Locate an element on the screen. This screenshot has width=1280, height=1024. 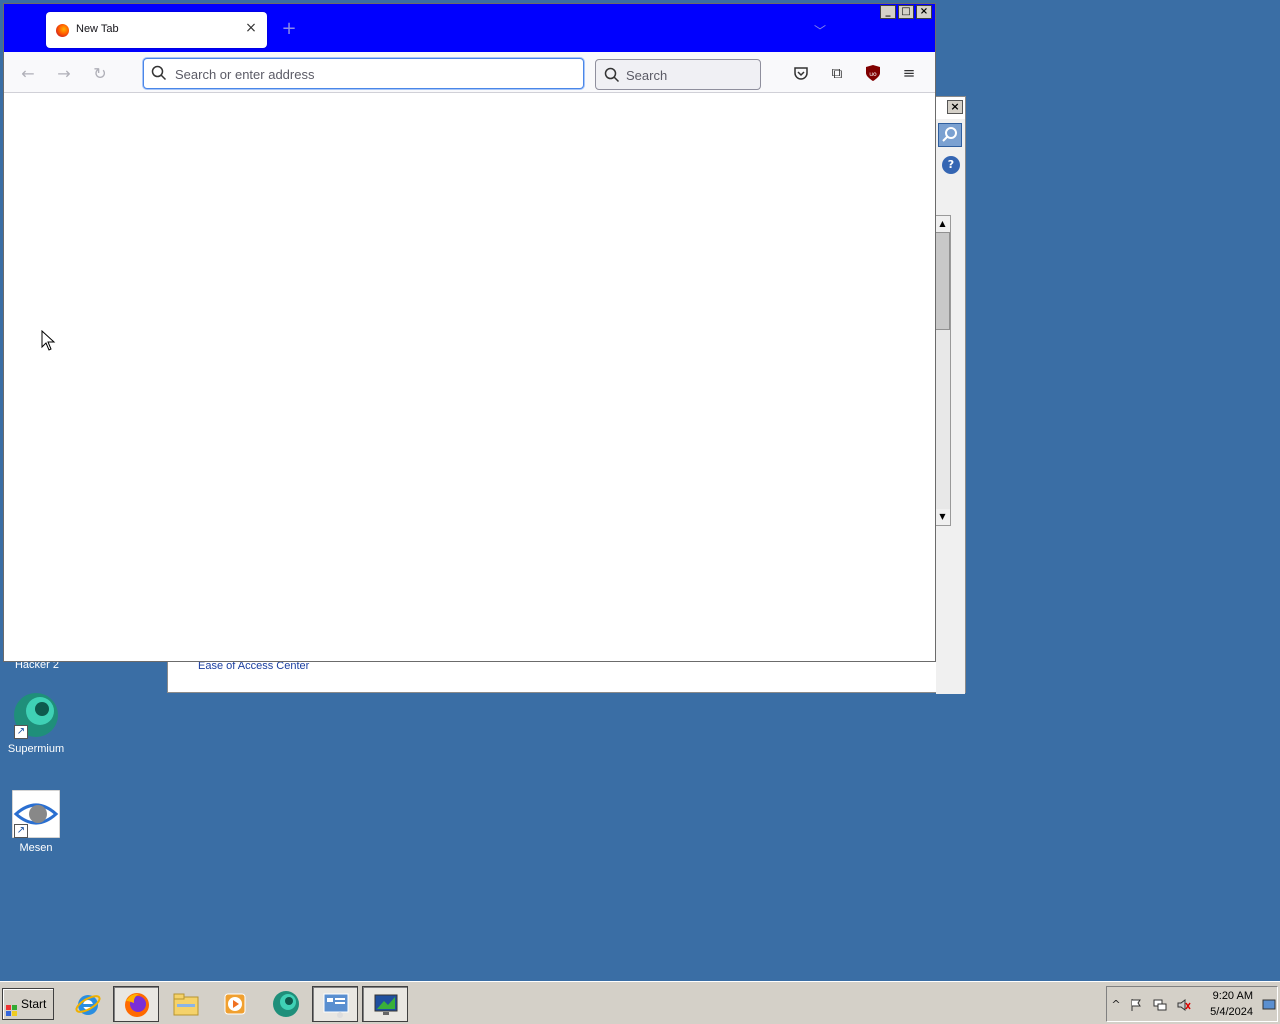
supermium-icon: ↗ is located at coordinates (36, 715).